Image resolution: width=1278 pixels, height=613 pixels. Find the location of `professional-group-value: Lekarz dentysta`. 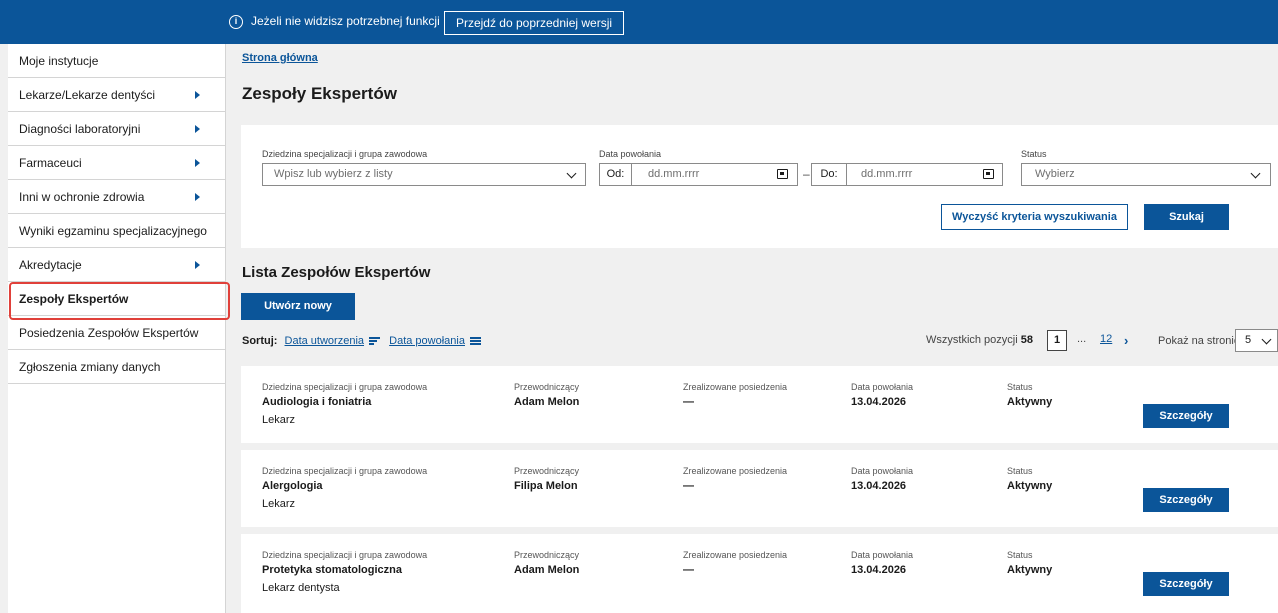

professional-group-value: Lekarz dentysta is located at coordinates (301, 588).